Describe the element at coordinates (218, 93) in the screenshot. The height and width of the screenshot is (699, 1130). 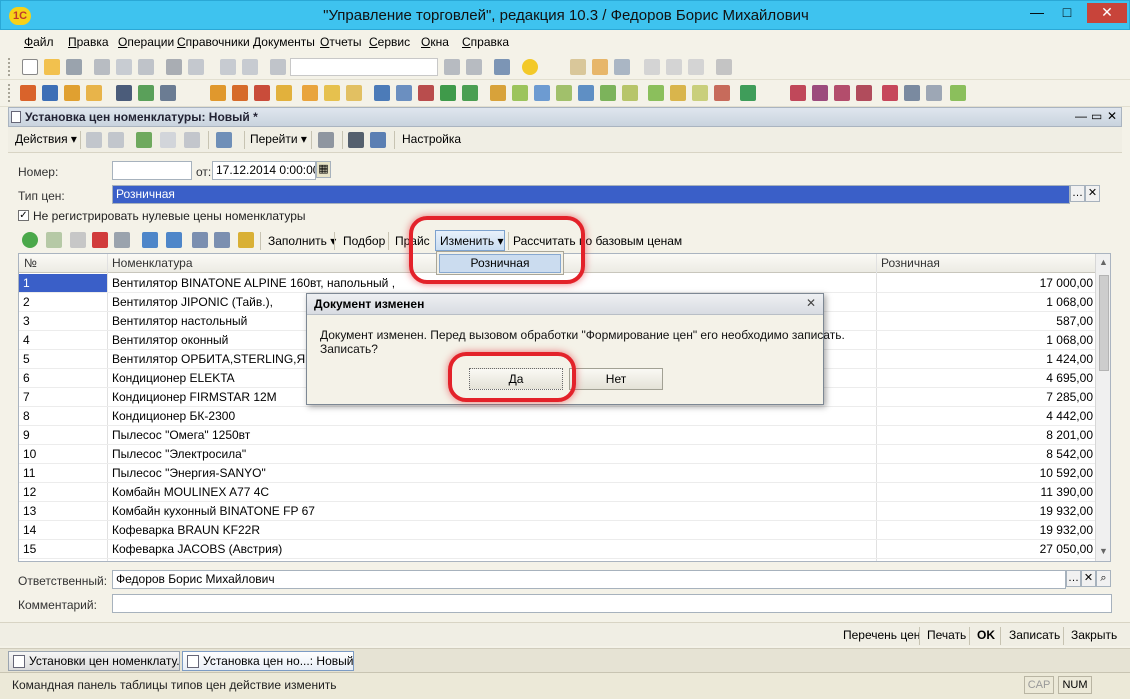
I see `sales-icon` at that location.